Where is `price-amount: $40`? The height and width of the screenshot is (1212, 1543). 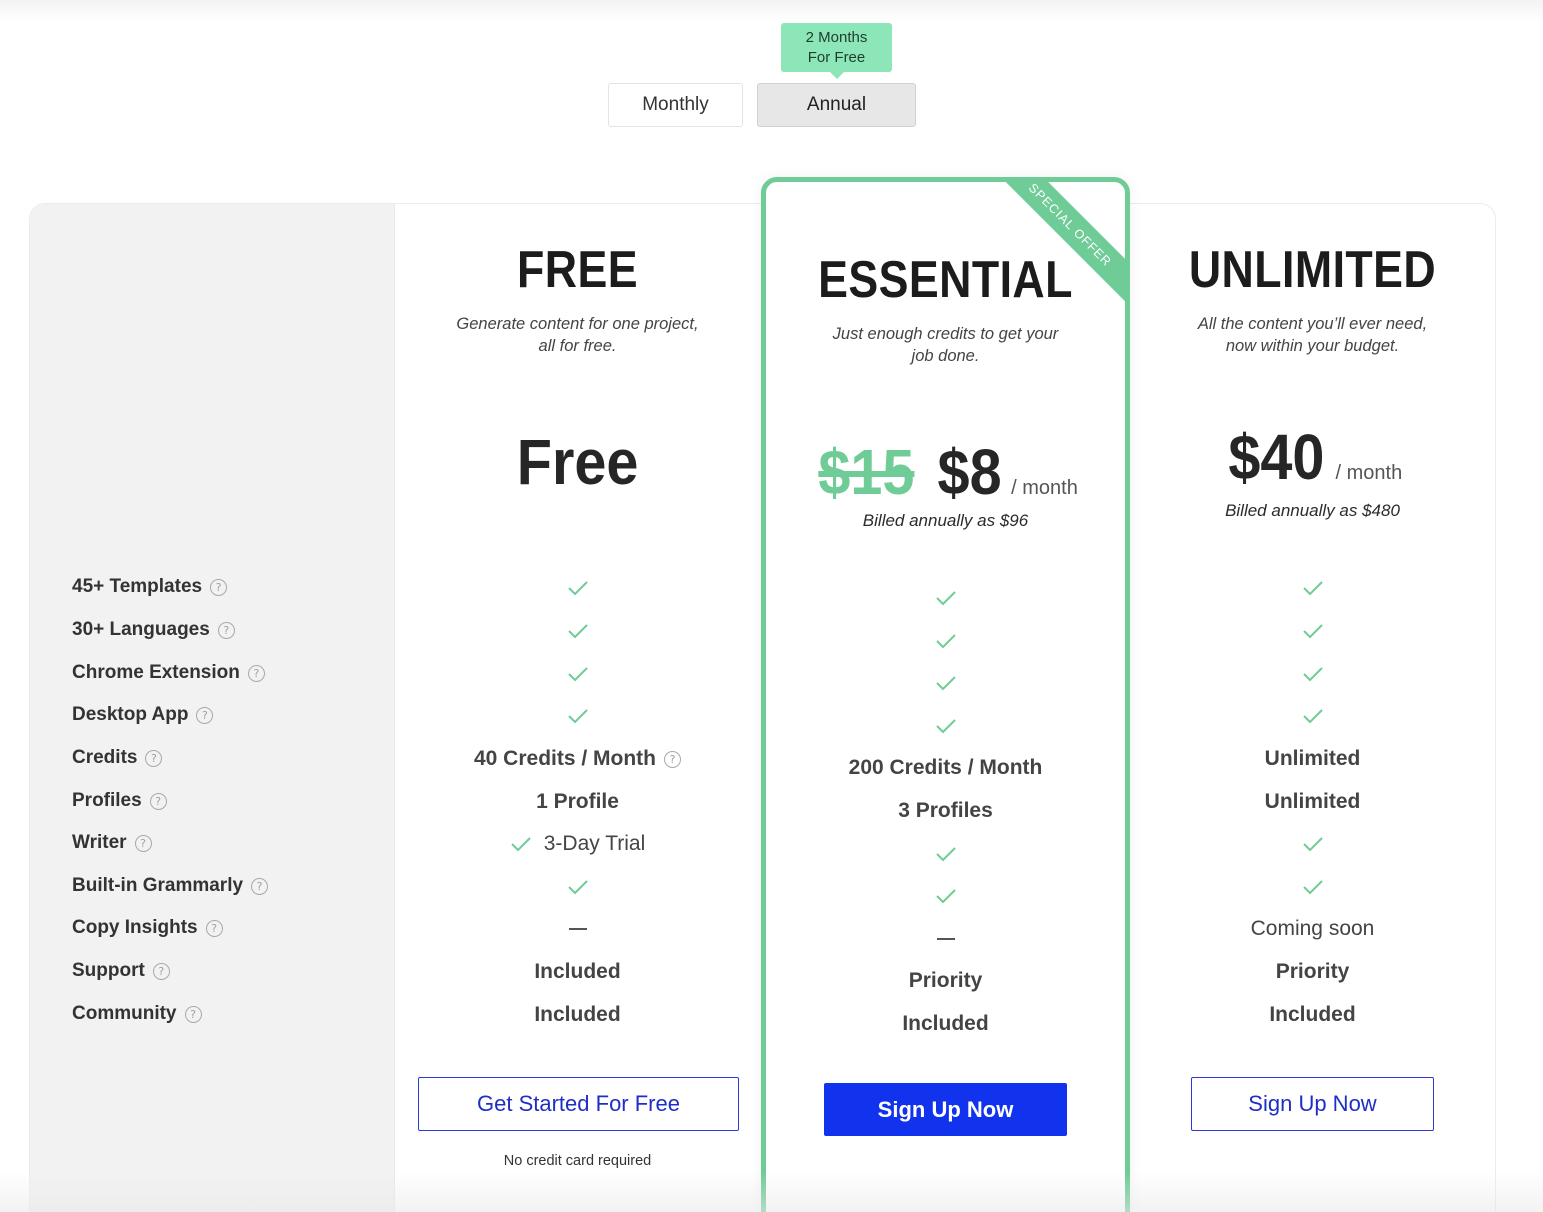
price-amount: $40 is located at coordinates (1276, 457).